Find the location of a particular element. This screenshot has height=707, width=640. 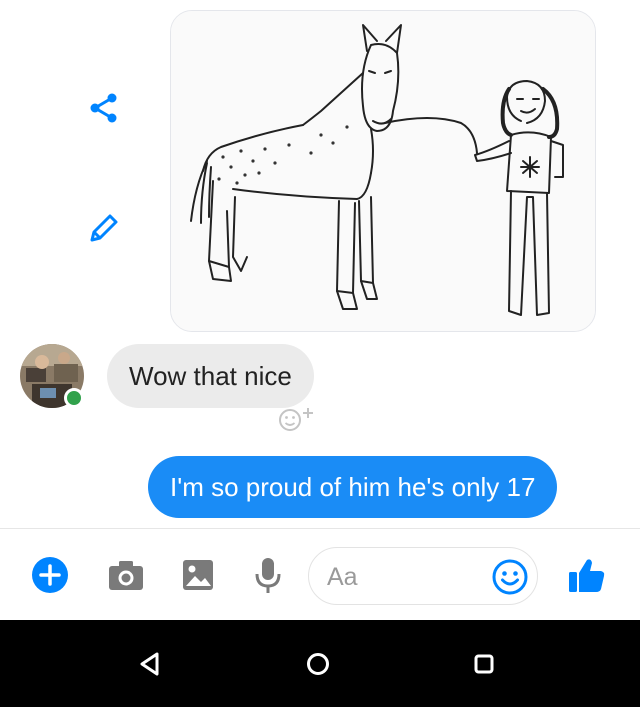

camera-icon is located at coordinates (126, 575).